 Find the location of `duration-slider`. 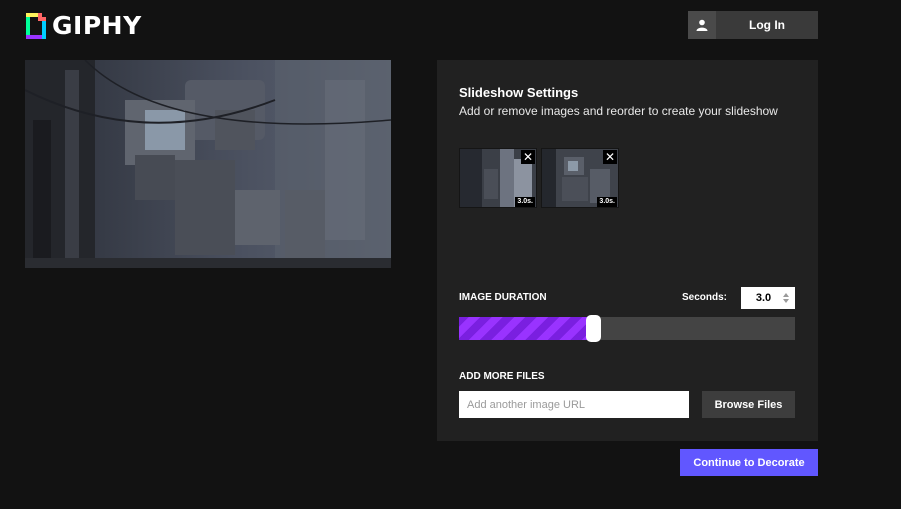

duration-slider is located at coordinates (627, 328).